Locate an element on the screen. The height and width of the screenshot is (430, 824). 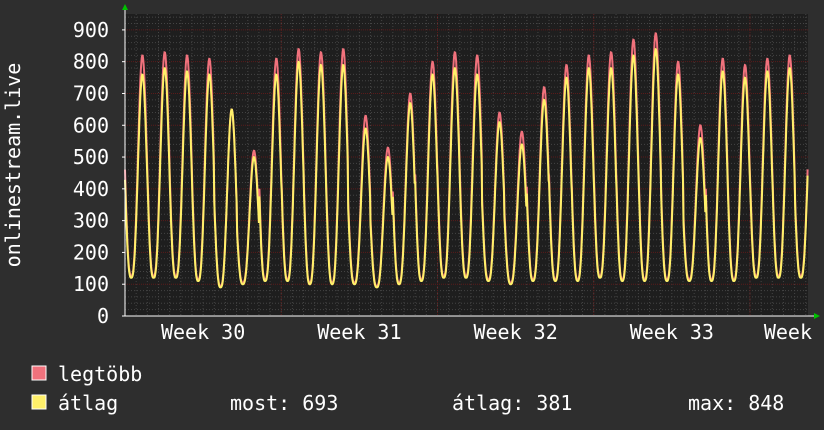
y-tick-label: 900 is located at coordinates (91, 30).